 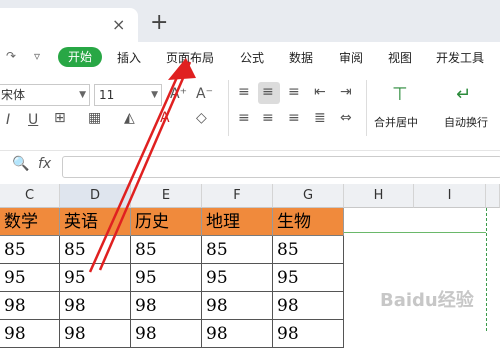 What do you see at coordinates (346, 118) in the screenshot?
I see `distribute-icon: ⇔` at bounding box center [346, 118].